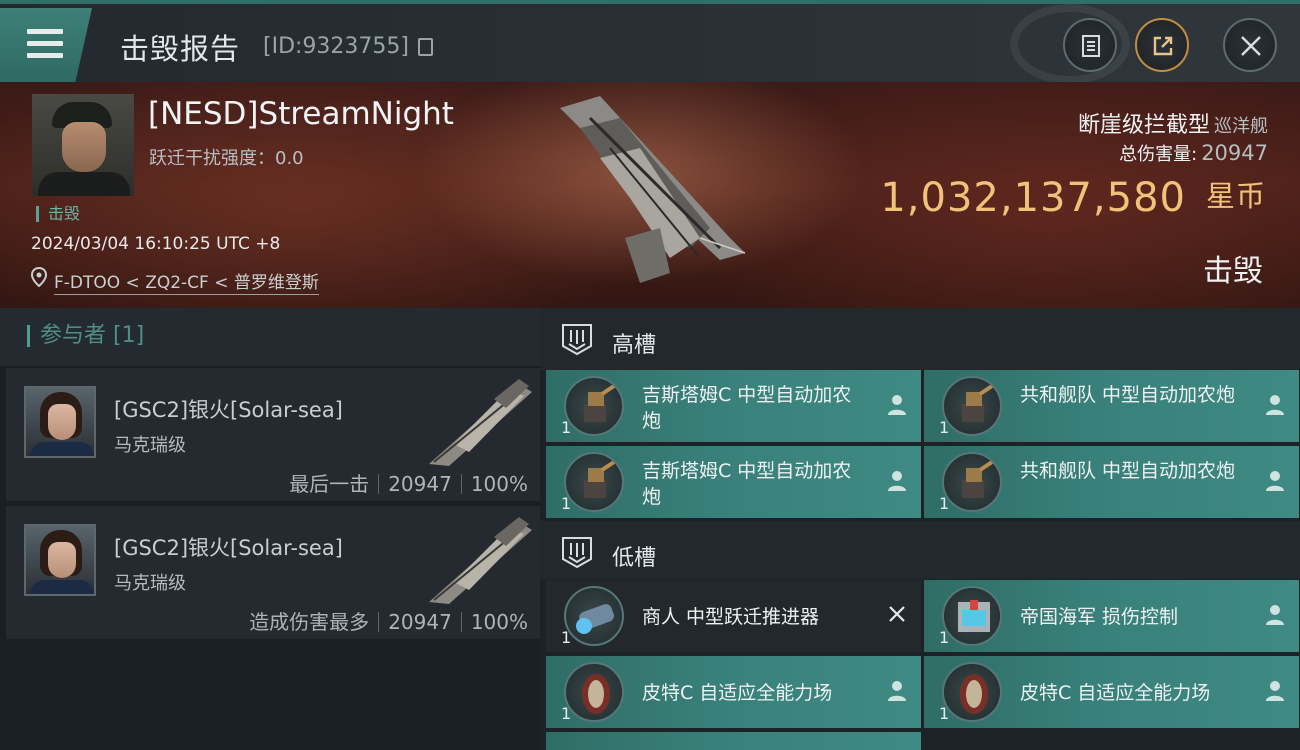 This screenshot has height=750, width=1300. What do you see at coordinates (180, 49) in the screenshot?
I see `page-title: 击毁报告` at bounding box center [180, 49].